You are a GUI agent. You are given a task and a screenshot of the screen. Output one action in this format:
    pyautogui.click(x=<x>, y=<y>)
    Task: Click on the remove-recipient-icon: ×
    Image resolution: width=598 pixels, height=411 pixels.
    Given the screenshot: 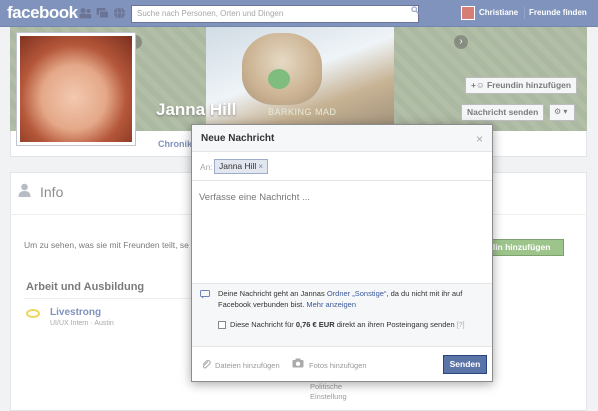 What is the action you would take?
    pyautogui.click(x=260, y=166)
    